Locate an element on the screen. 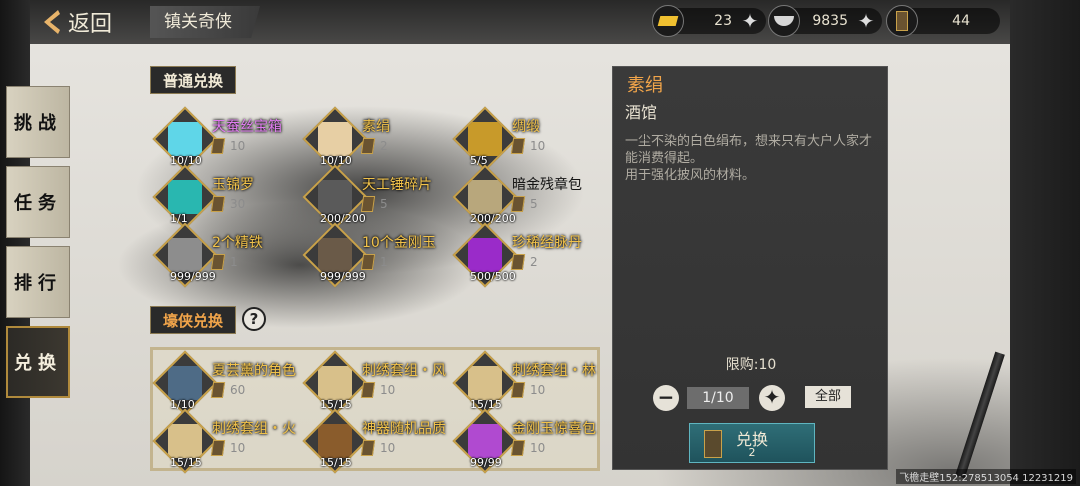 This screenshot has width=1080, height=486. add-gold-button: ✦ is located at coordinates (750, 21).